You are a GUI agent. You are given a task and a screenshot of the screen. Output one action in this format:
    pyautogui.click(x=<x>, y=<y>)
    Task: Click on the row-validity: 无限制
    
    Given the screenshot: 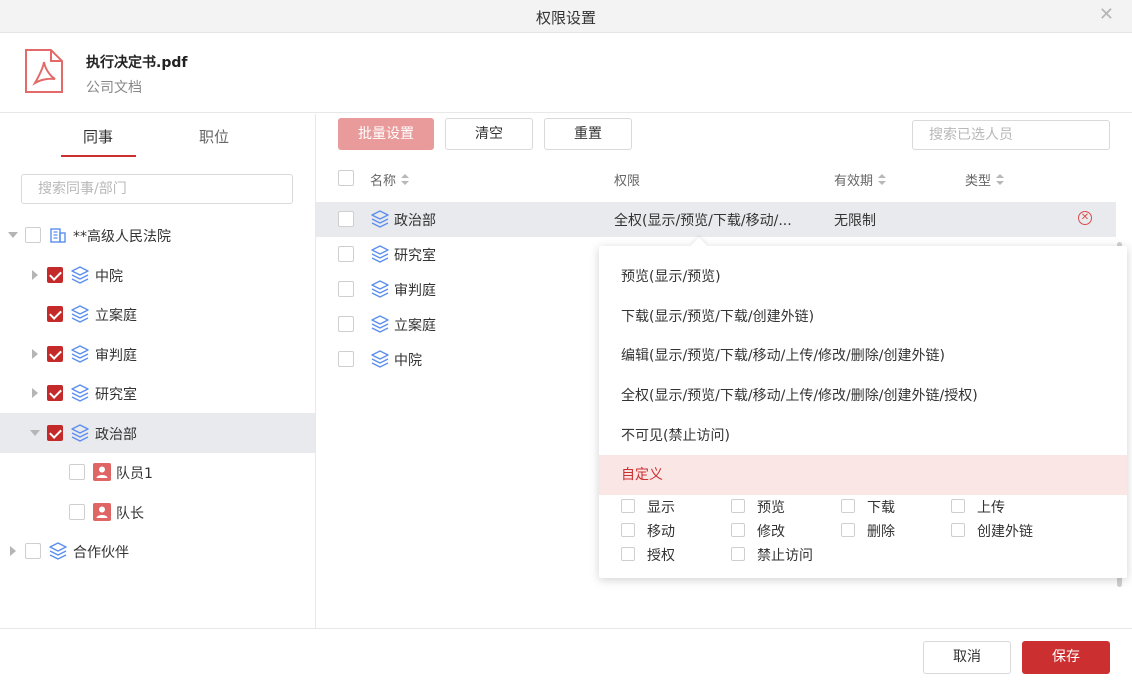 What is the action you would take?
    pyautogui.click(x=855, y=220)
    